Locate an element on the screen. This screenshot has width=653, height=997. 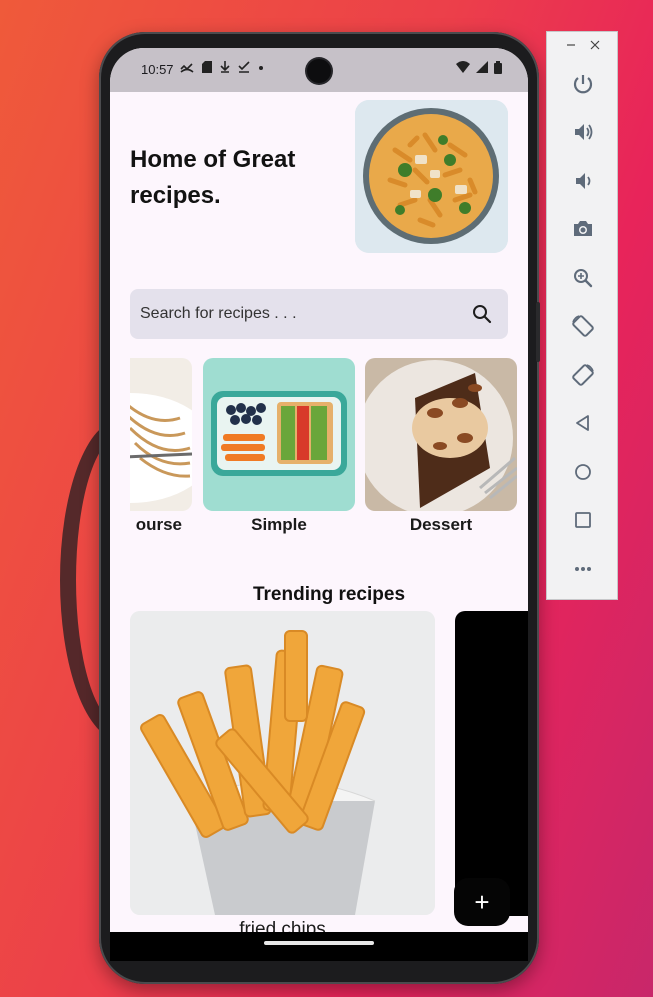
camera-icon is located at coordinates (583, 229).